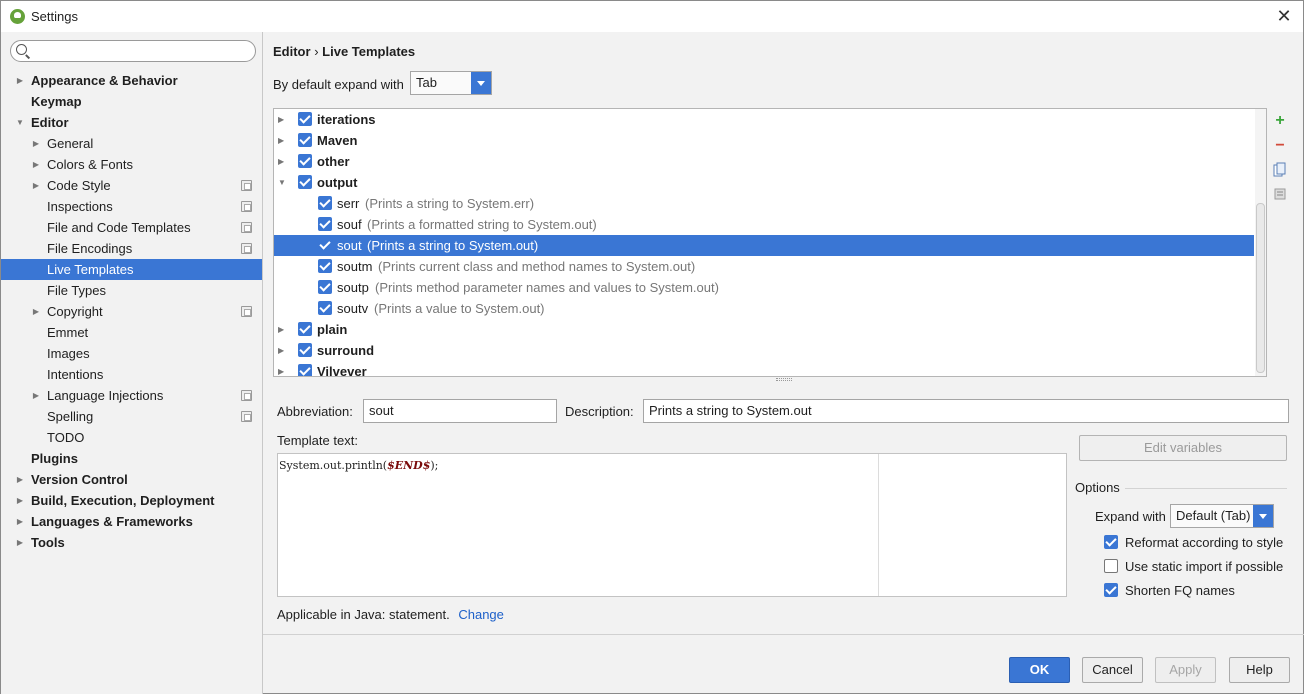 The height and width of the screenshot is (694, 1304). I want to click on sidebar-item-language-injections: ▶ Language Injections, so click(131, 395).